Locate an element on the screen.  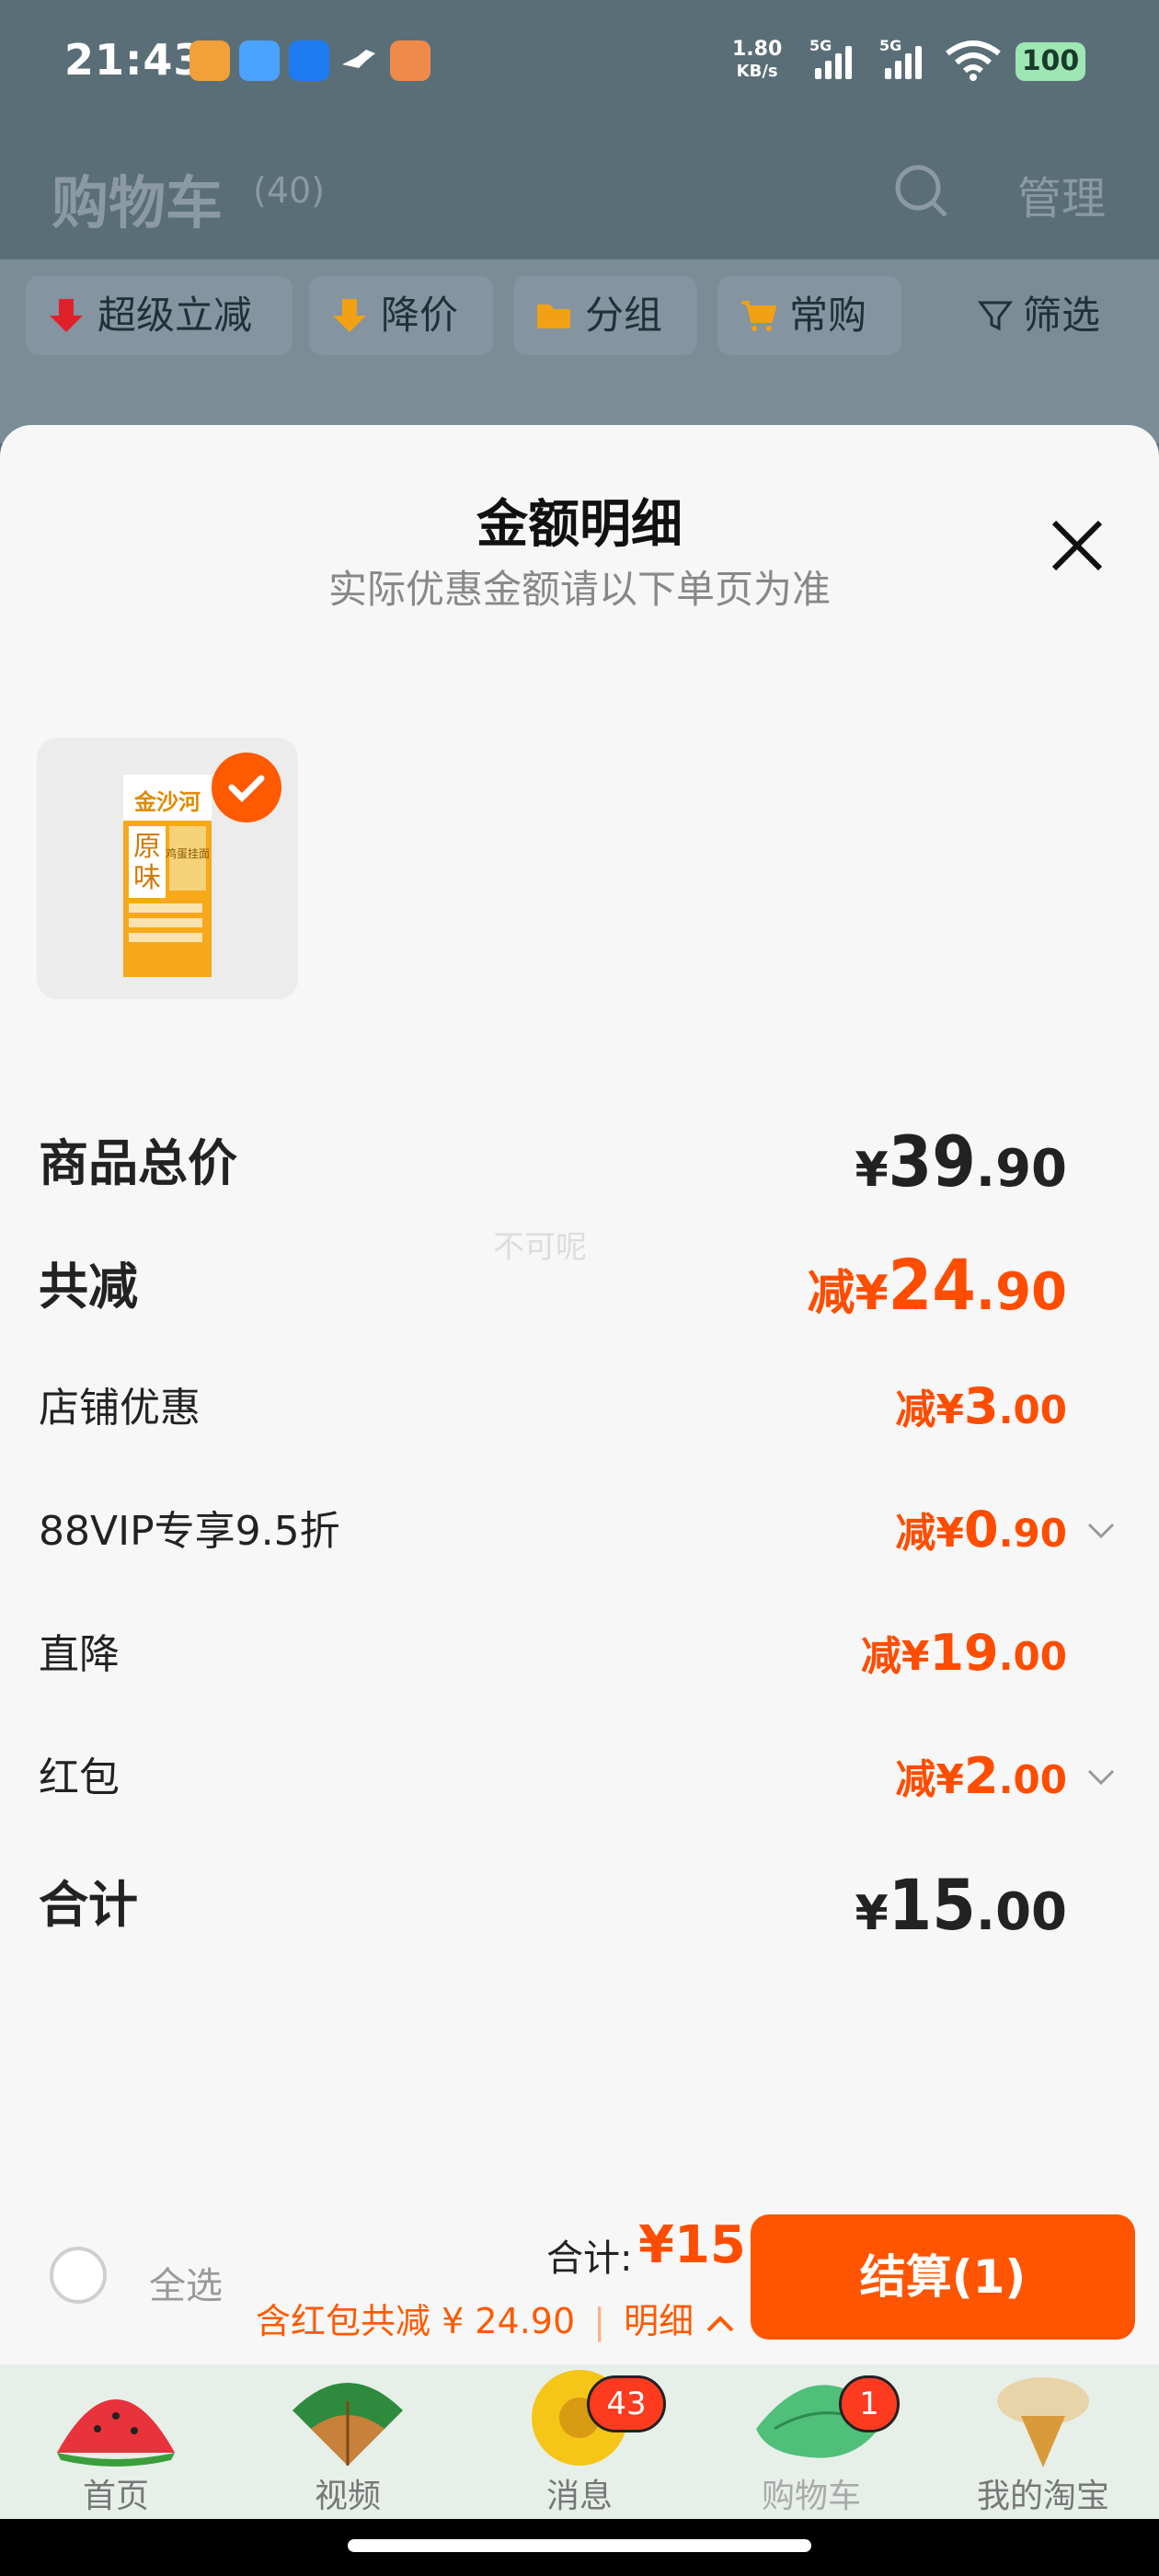
close-button is located at coordinates (1077, 545).